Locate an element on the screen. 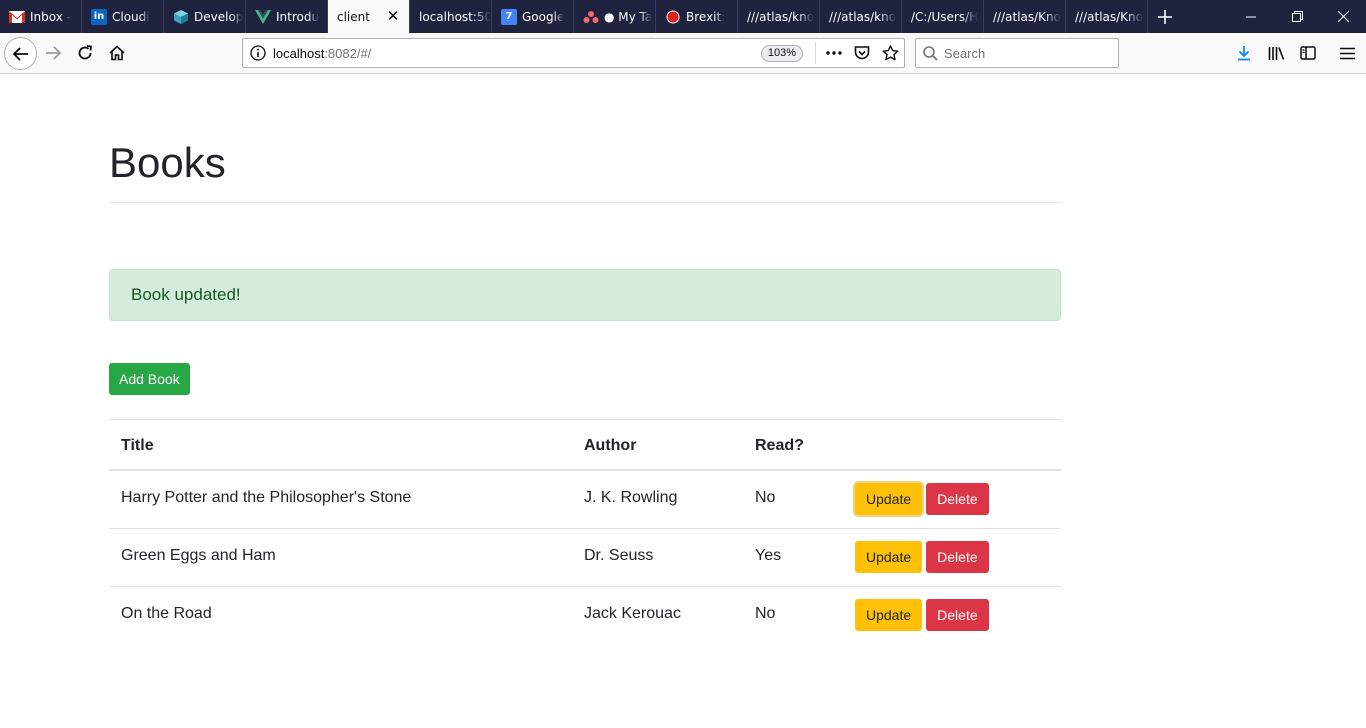  downloads-icon is located at coordinates (1244, 53).